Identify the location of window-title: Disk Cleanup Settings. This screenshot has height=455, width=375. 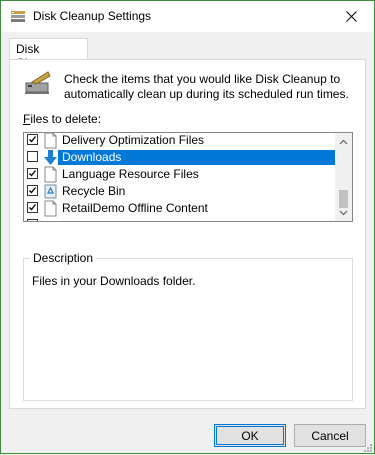
(92, 16).